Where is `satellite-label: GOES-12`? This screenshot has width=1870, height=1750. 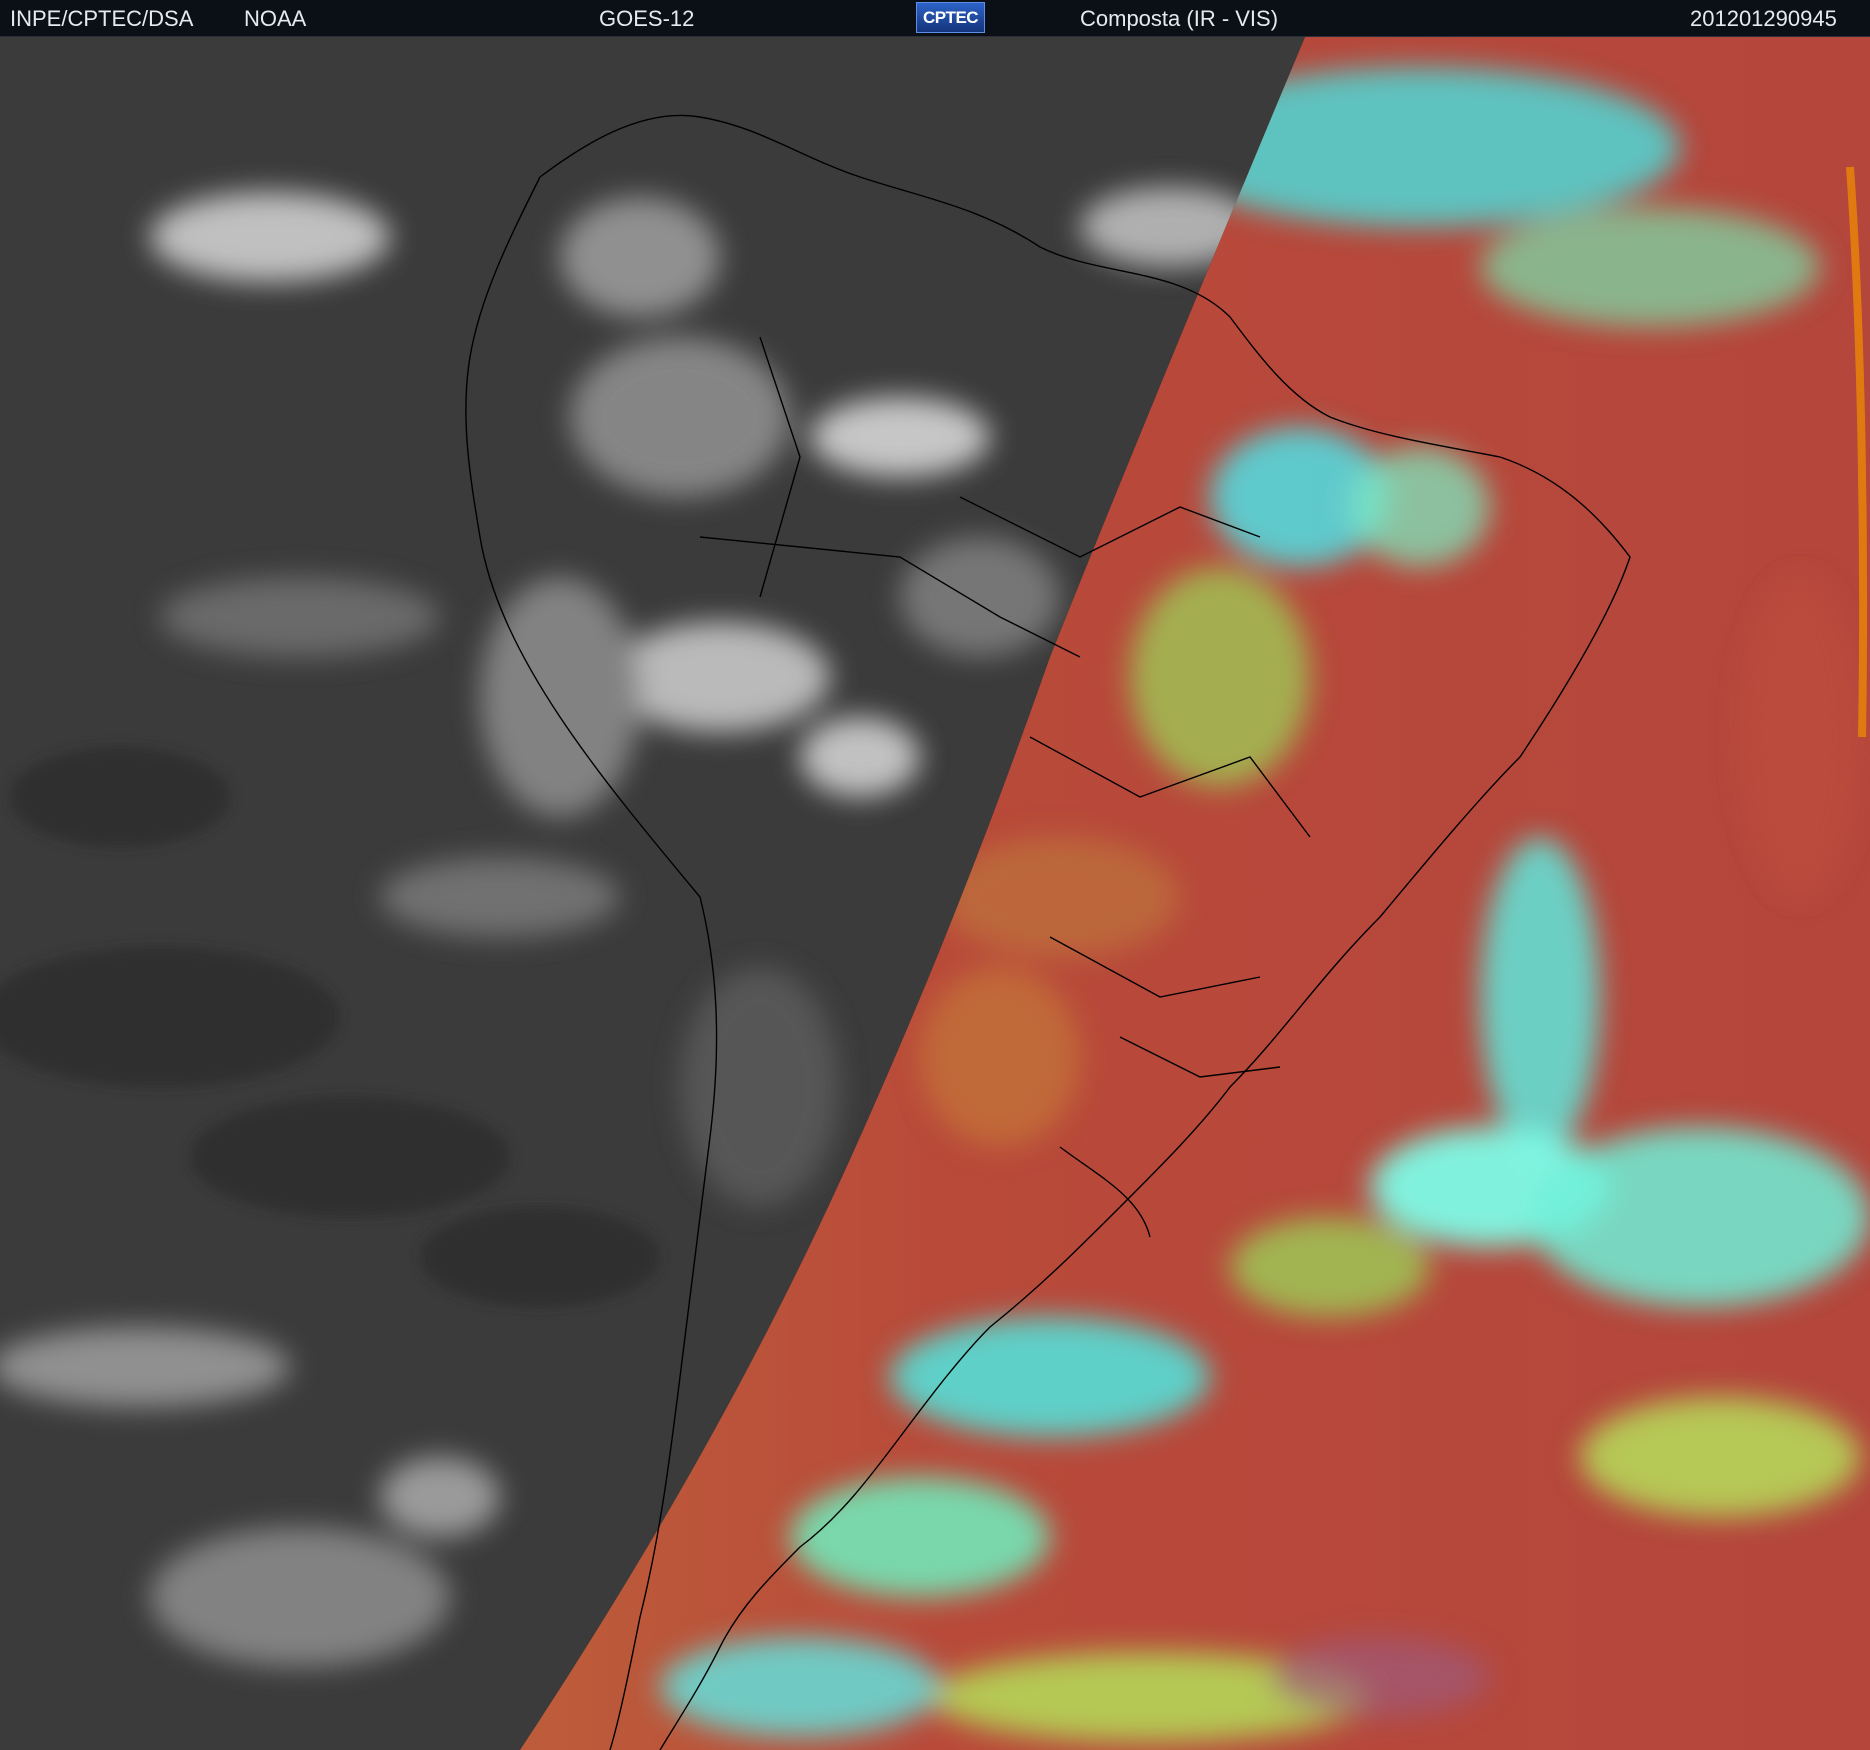 satellite-label: GOES-12 is located at coordinates (647, 18).